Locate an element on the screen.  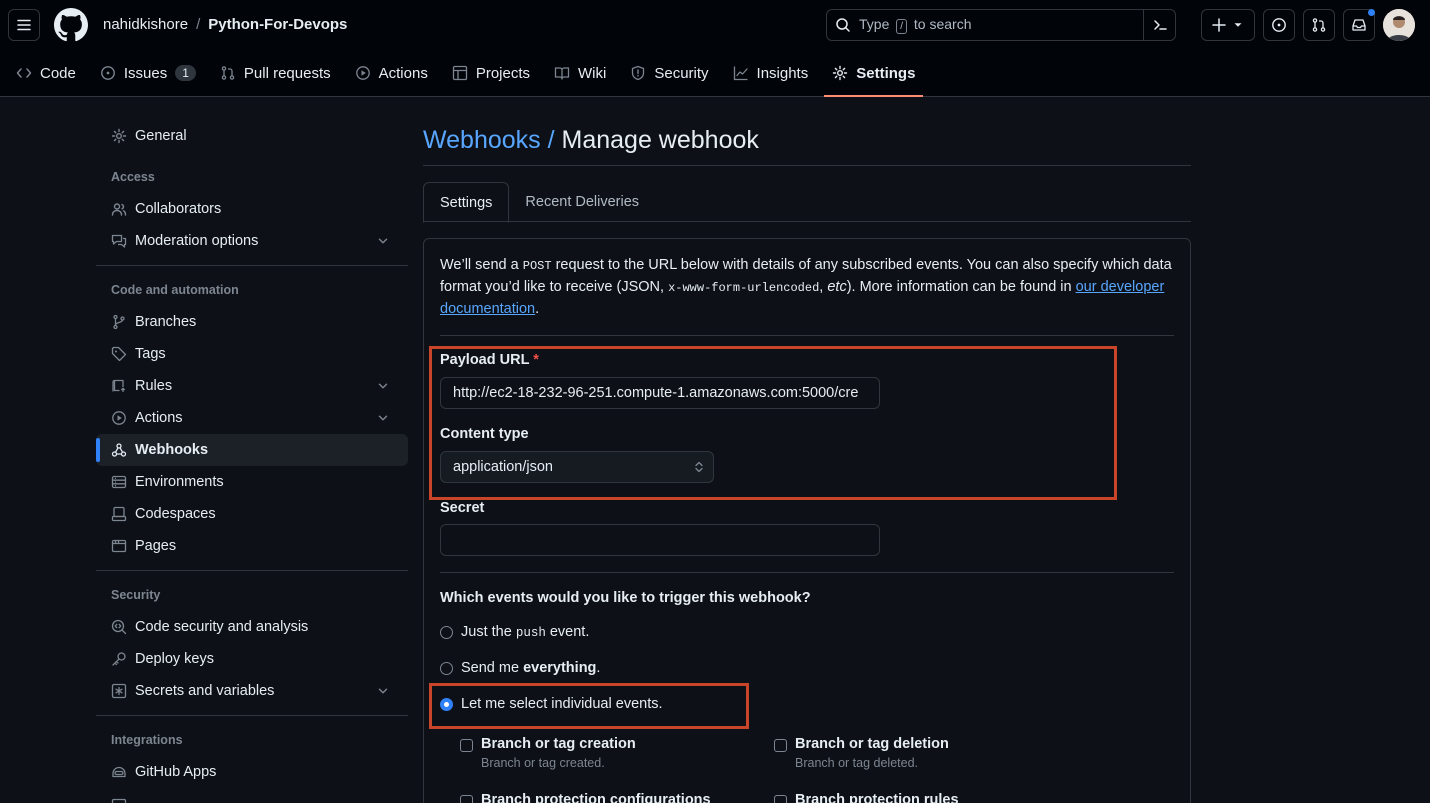
sidebar-item-code-security: Code security and analysis is located at coordinates (252, 627).